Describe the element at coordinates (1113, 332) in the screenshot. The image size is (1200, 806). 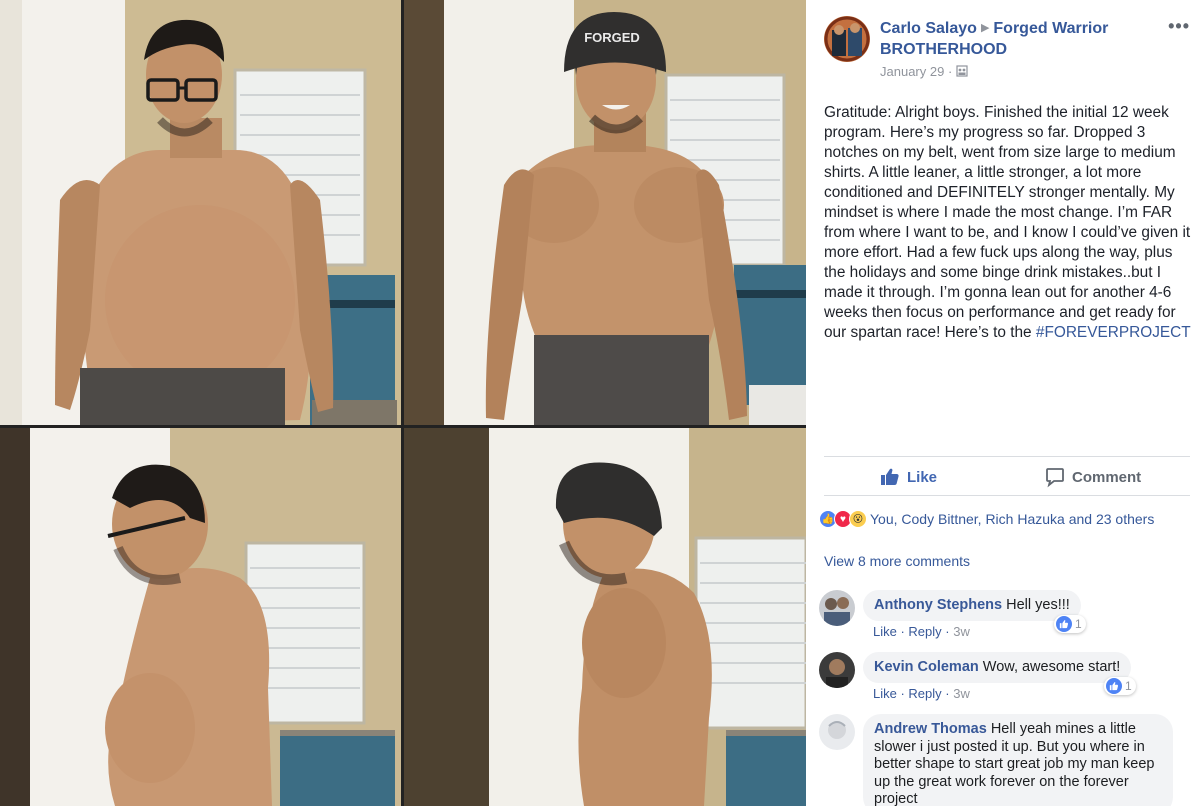
I see `hashtag-link: #FOREVERPROJECT` at that location.